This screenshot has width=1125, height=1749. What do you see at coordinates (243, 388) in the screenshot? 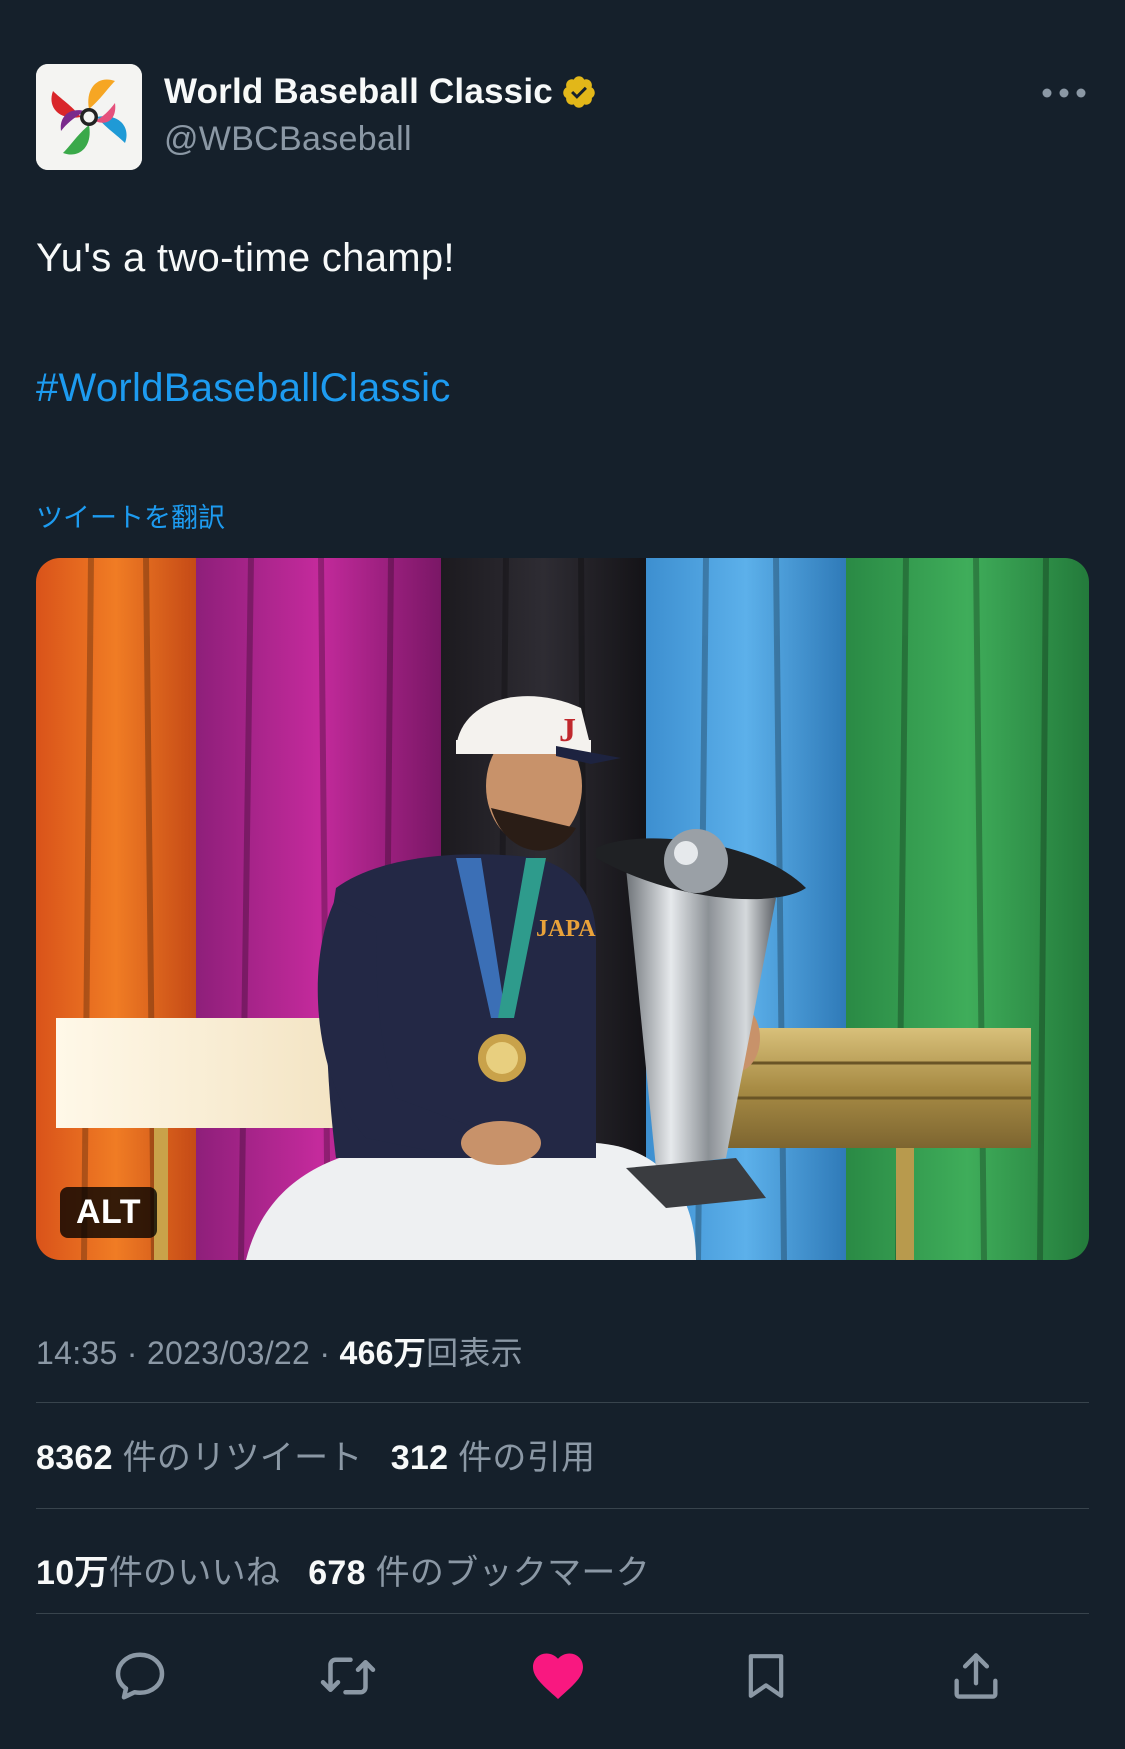
I see `hashtag-link: #WorldBaseballClassic` at bounding box center [243, 388].